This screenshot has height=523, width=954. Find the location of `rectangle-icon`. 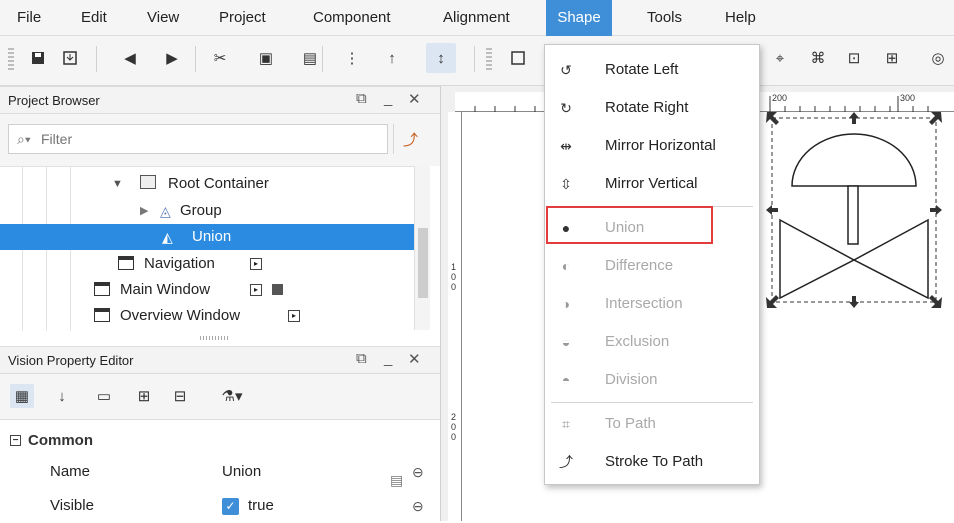

rectangle-icon is located at coordinates (518, 58).